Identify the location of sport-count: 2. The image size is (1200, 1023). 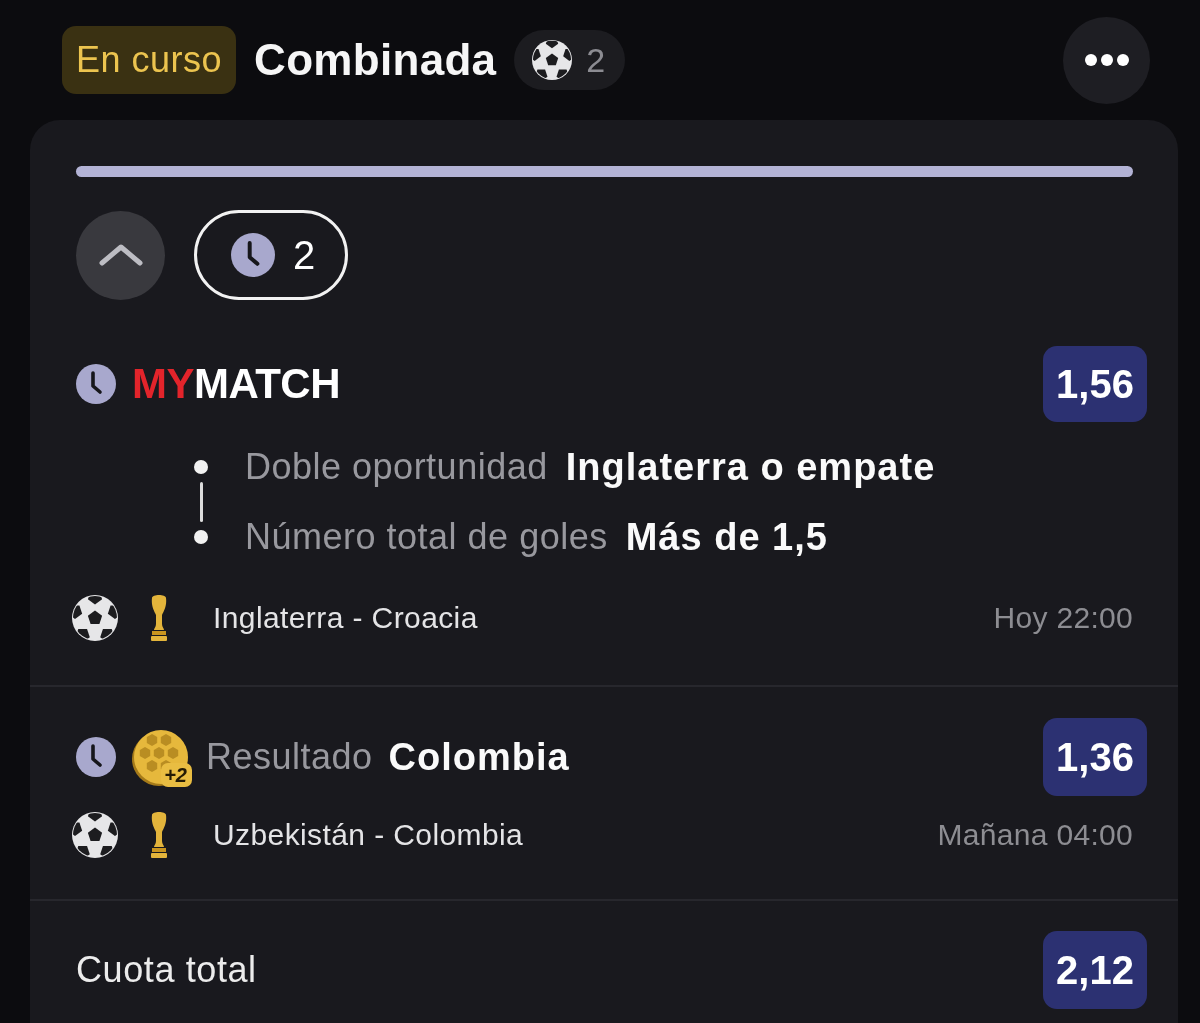
(596, 60).